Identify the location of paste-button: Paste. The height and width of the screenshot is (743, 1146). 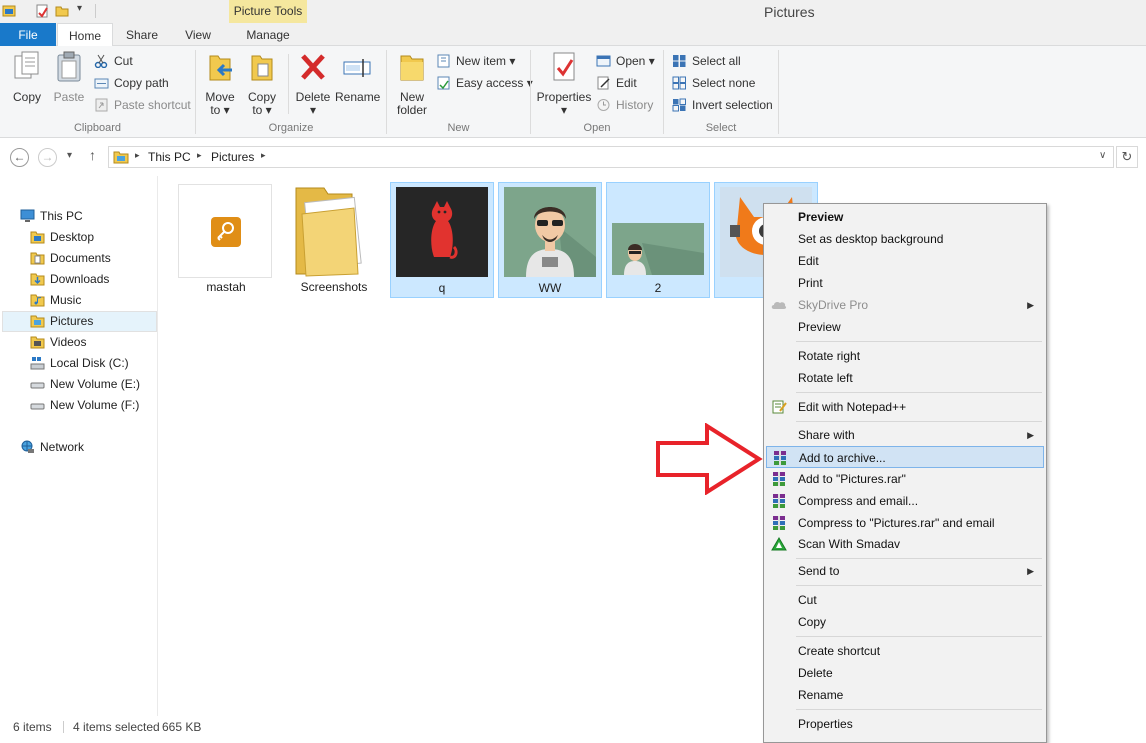
(69, 77).